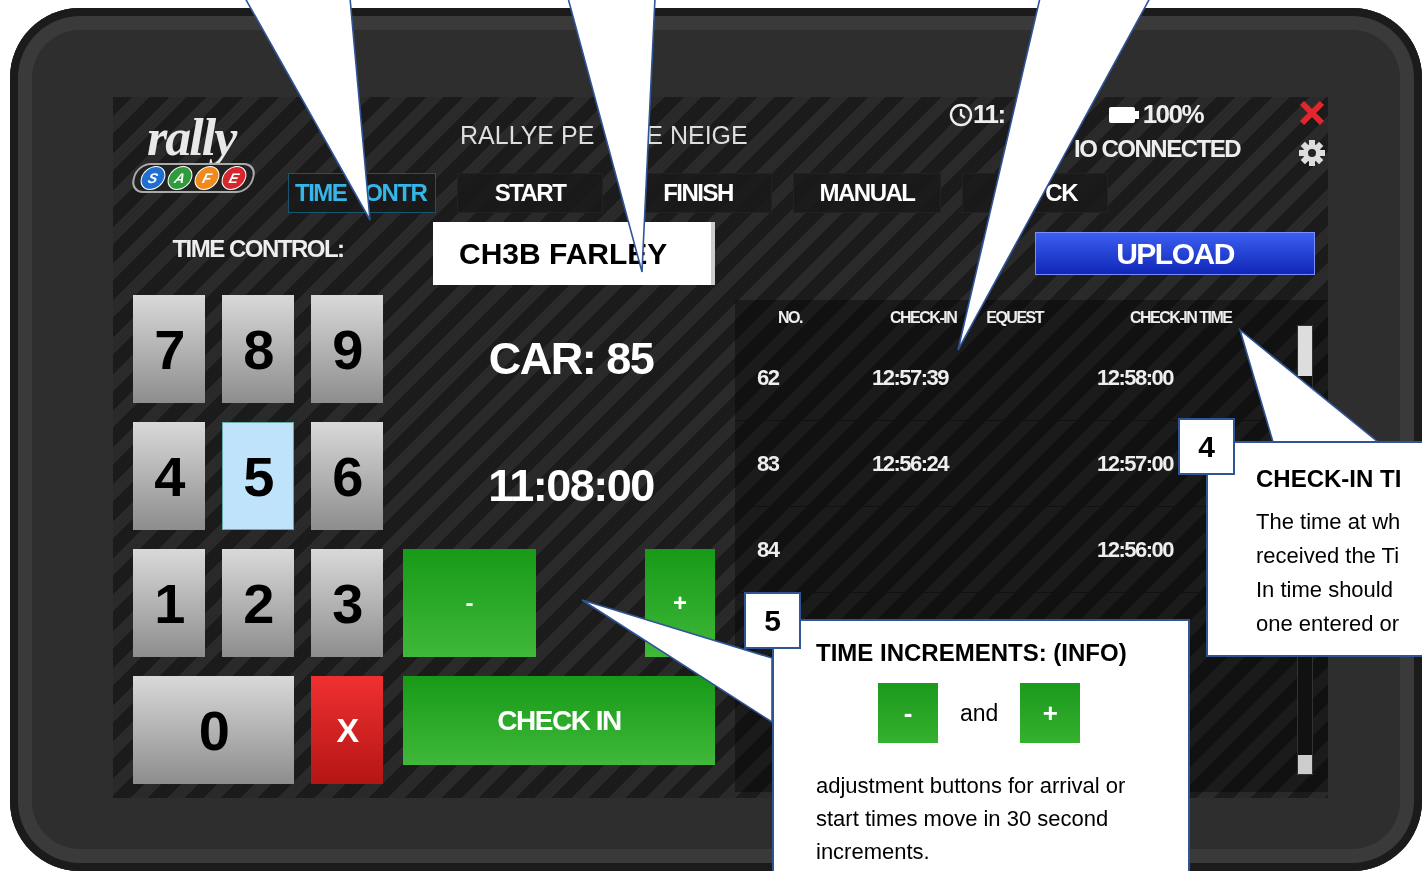 The height and width of the screenshot is (871, 1422). Describe the element at coordinates (1050, 713) in the screenshot. I see `plus-sample: +` at that location.